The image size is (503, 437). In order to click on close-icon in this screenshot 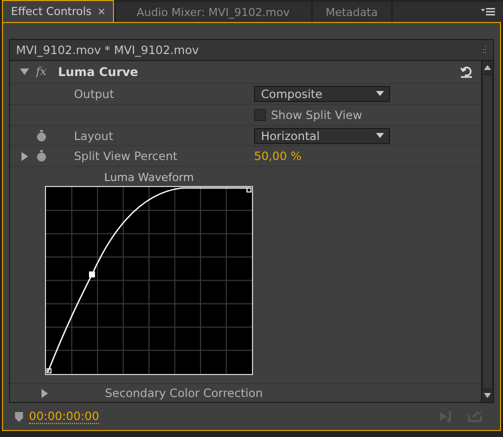, I will do `click(101, 11)`.